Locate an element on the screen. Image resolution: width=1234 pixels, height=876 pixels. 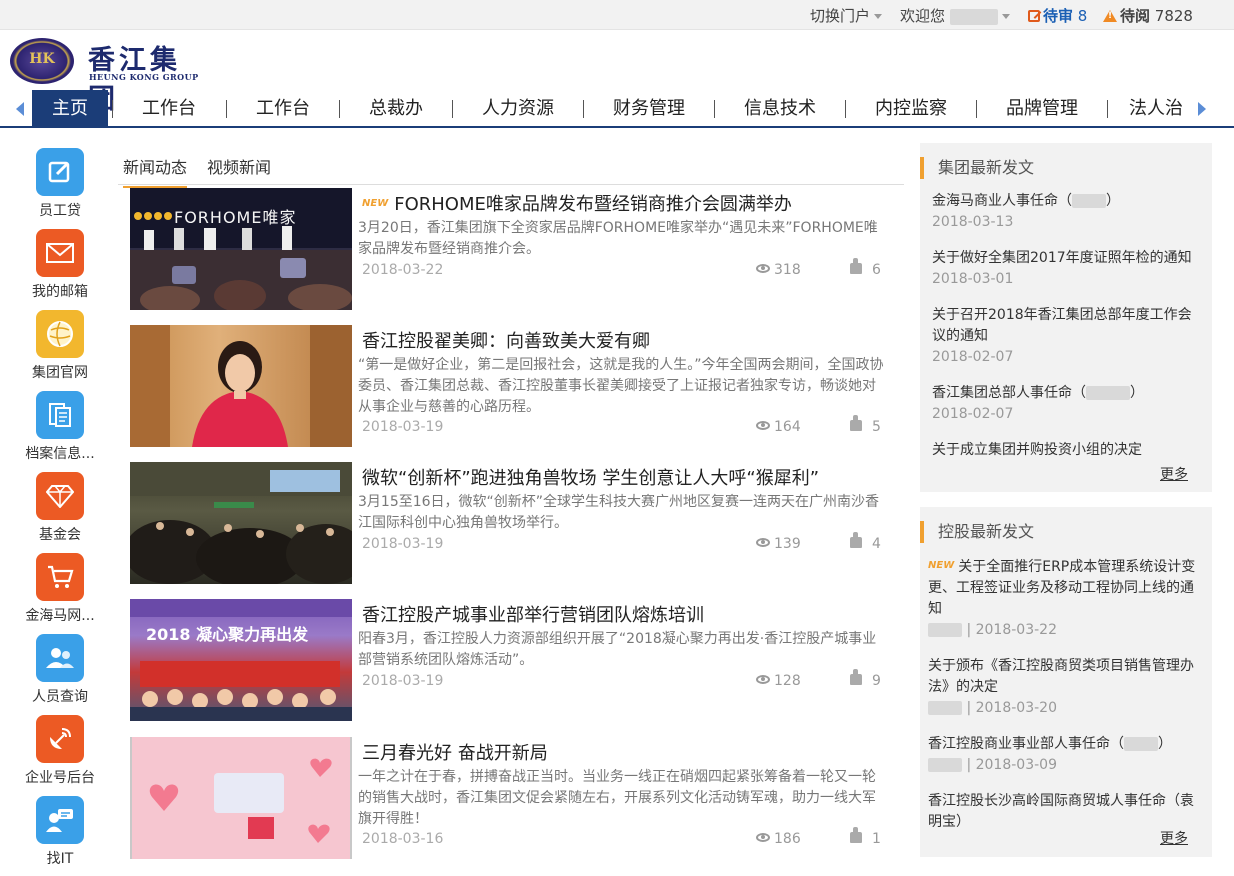
list-item: 关于颁布《香江控股商贸类项目销售管理办法》的决定 | 2018-03-20 is located at coordinates (1067, 687).